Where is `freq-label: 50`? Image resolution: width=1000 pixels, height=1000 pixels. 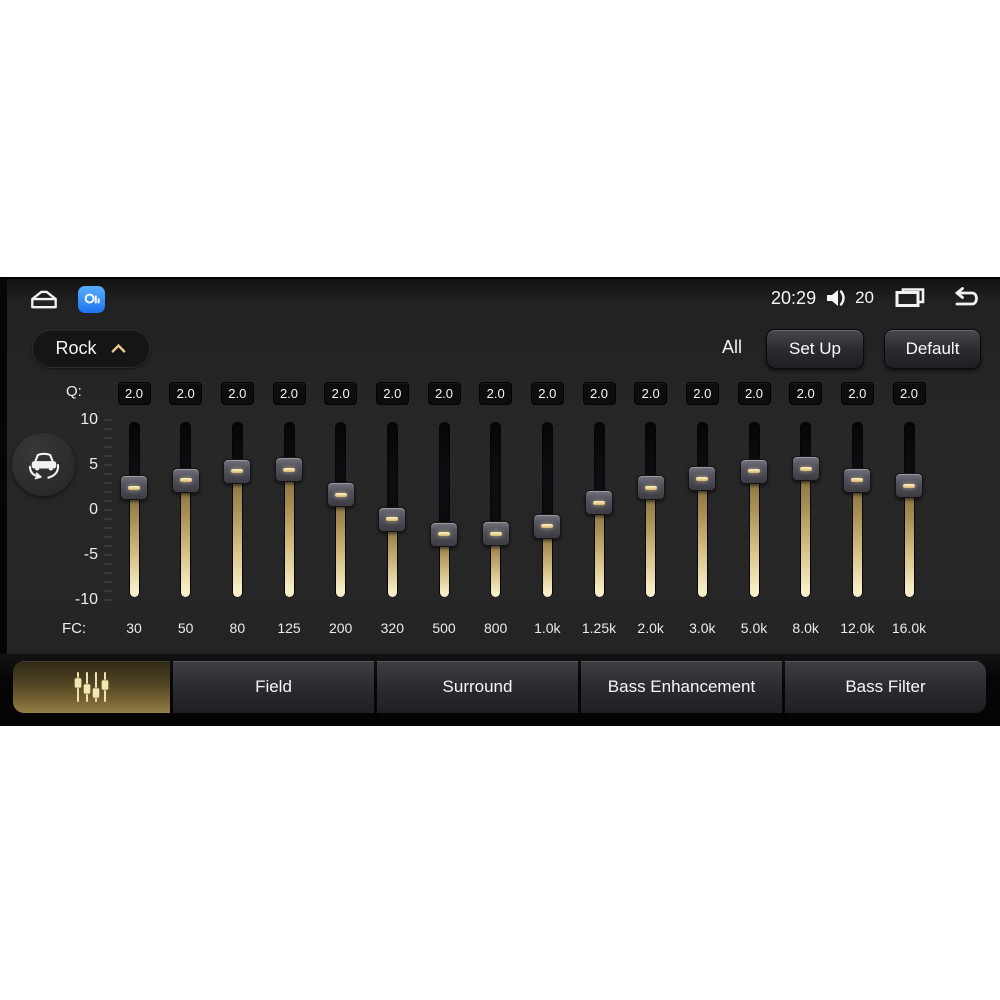 freq-label: 50 is located at coordinates (185, 628).